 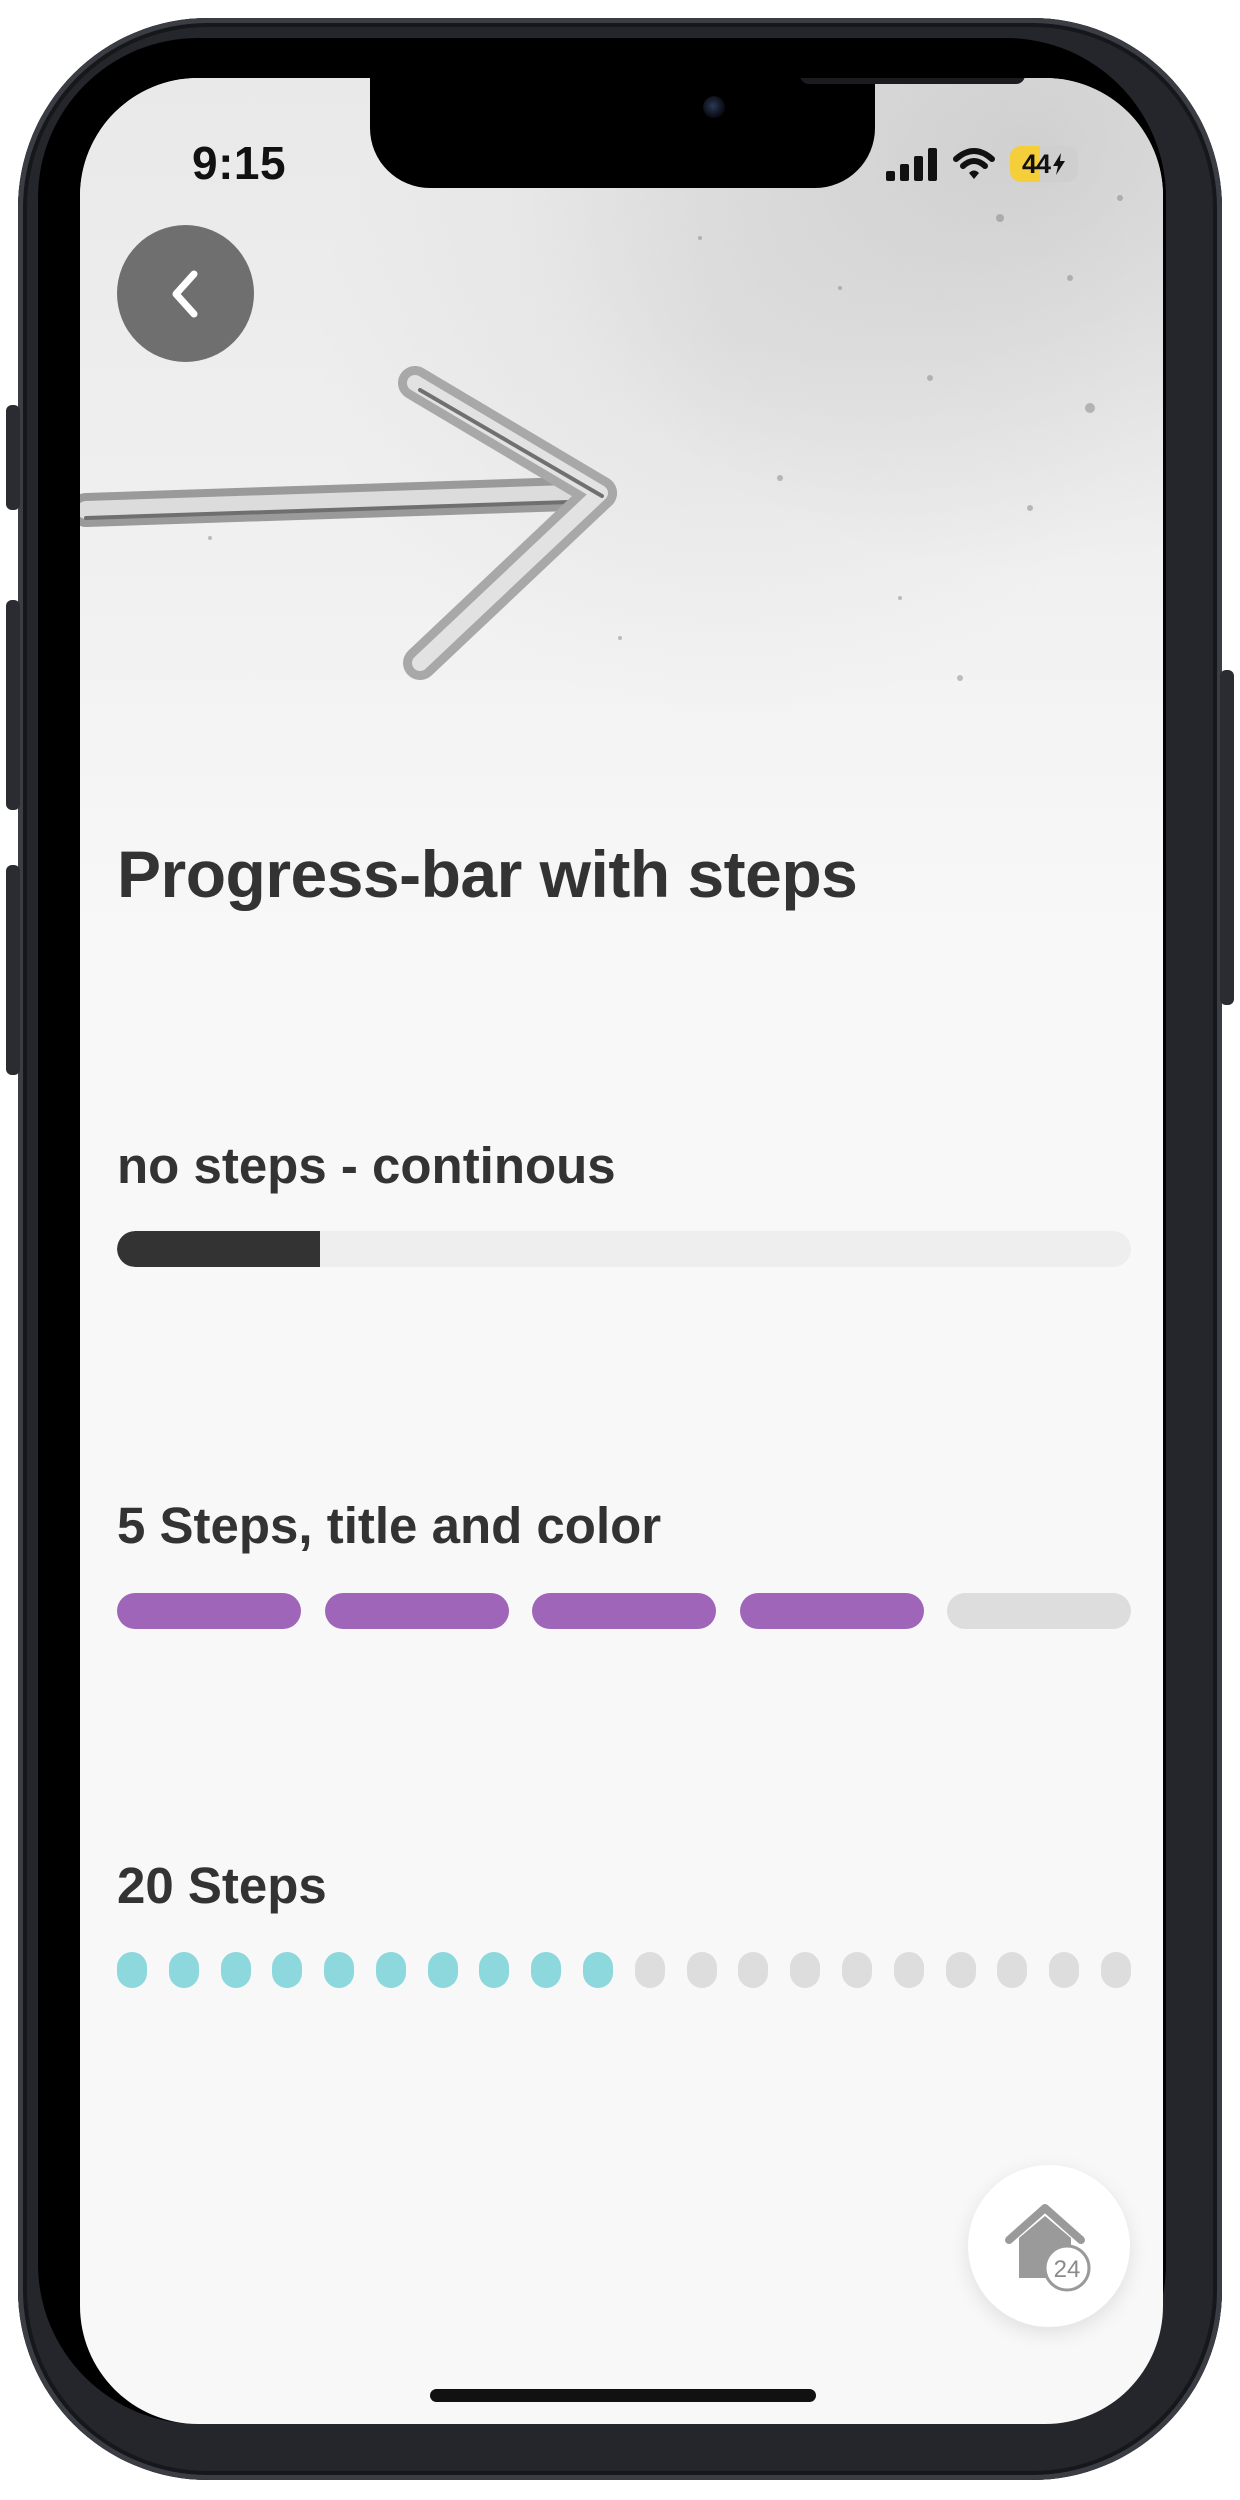 I want to click on home-indicator, so click(x=623, y=2395).